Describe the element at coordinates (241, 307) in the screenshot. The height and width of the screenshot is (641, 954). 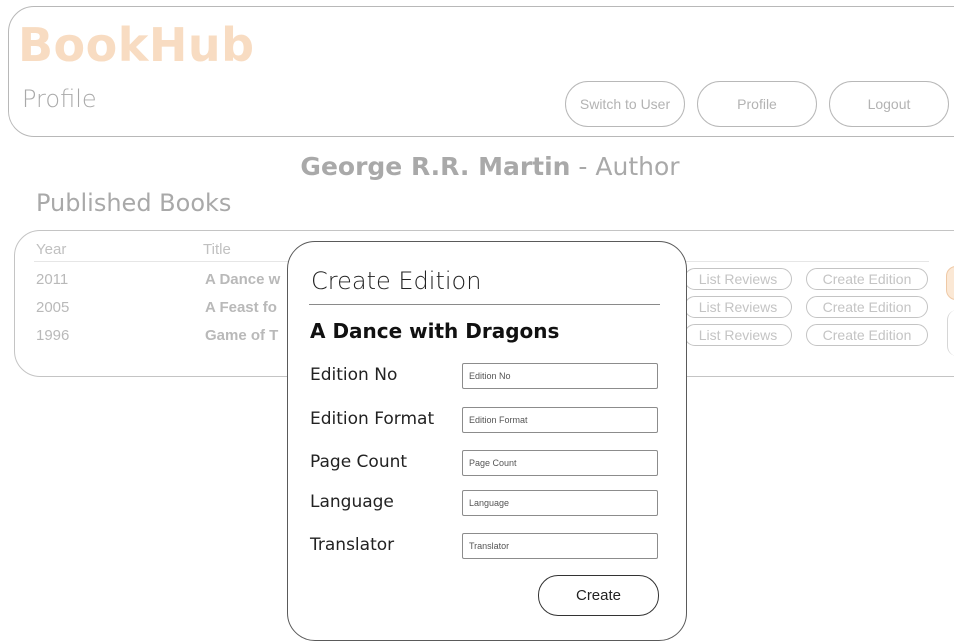
I see `table-row-title: A Feast fo` at that location.